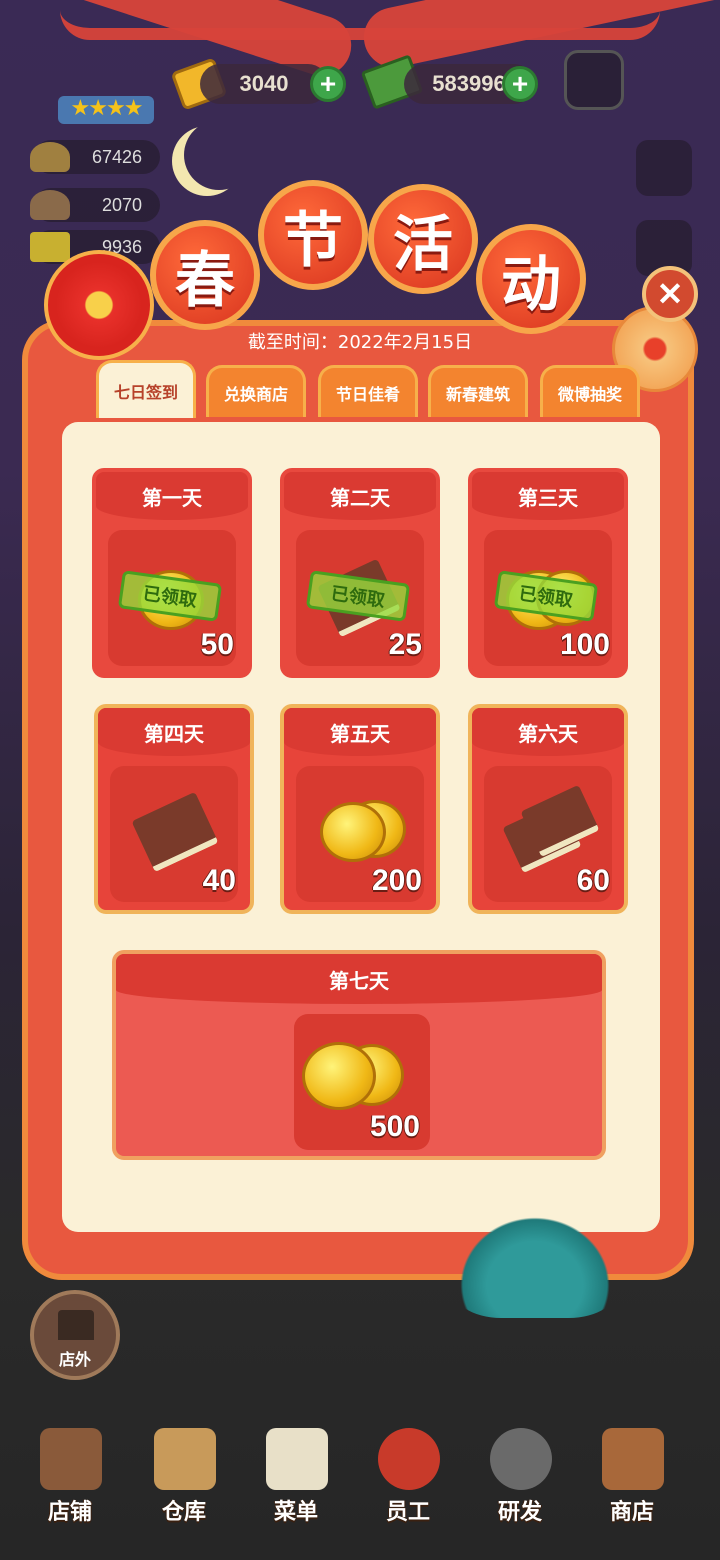  I want to click on day-label: 第二天, so click(360, 496).